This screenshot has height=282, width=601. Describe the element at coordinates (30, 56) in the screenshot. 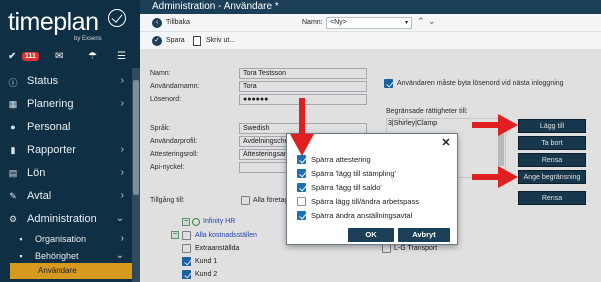

I see `notification-badge: 111` at that location.